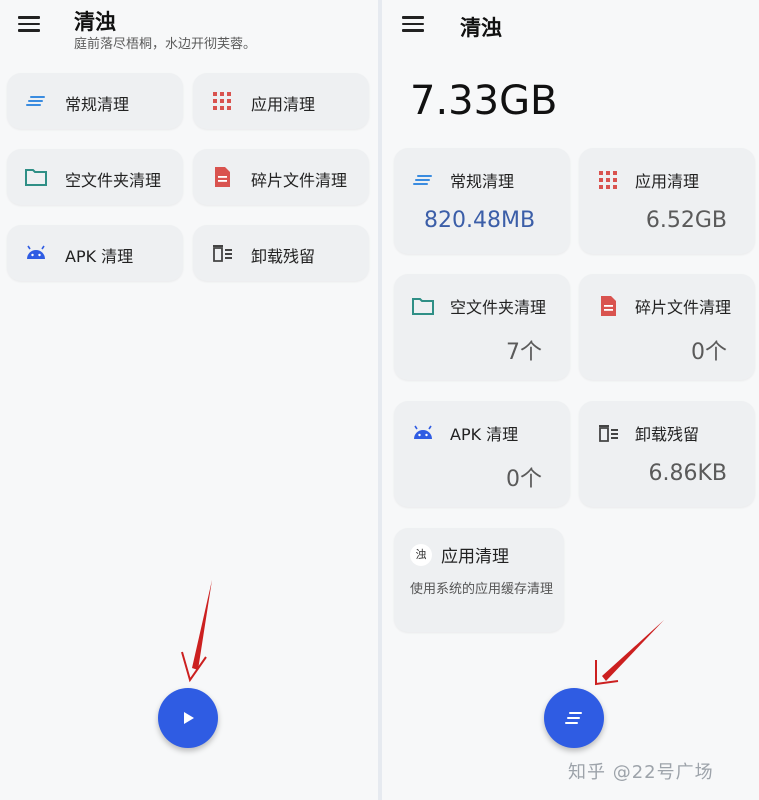 The image size is (759, 800). Describe the element at coordinates (629, 653) in the screenshot. I see `right-arrow-annotation` at that location.